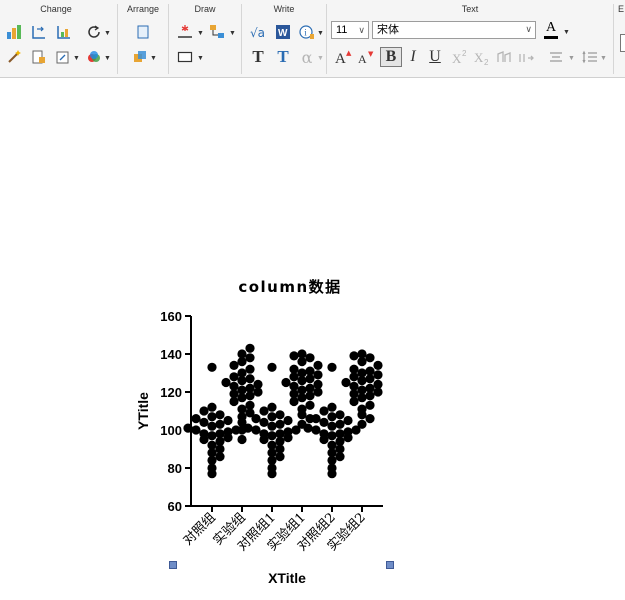 This screenshot has width=625, height=600. What do you see at coordinates (175, 506) in the screenshot?
I see `y-tick-label: 60` at bounding box center [175, 506].